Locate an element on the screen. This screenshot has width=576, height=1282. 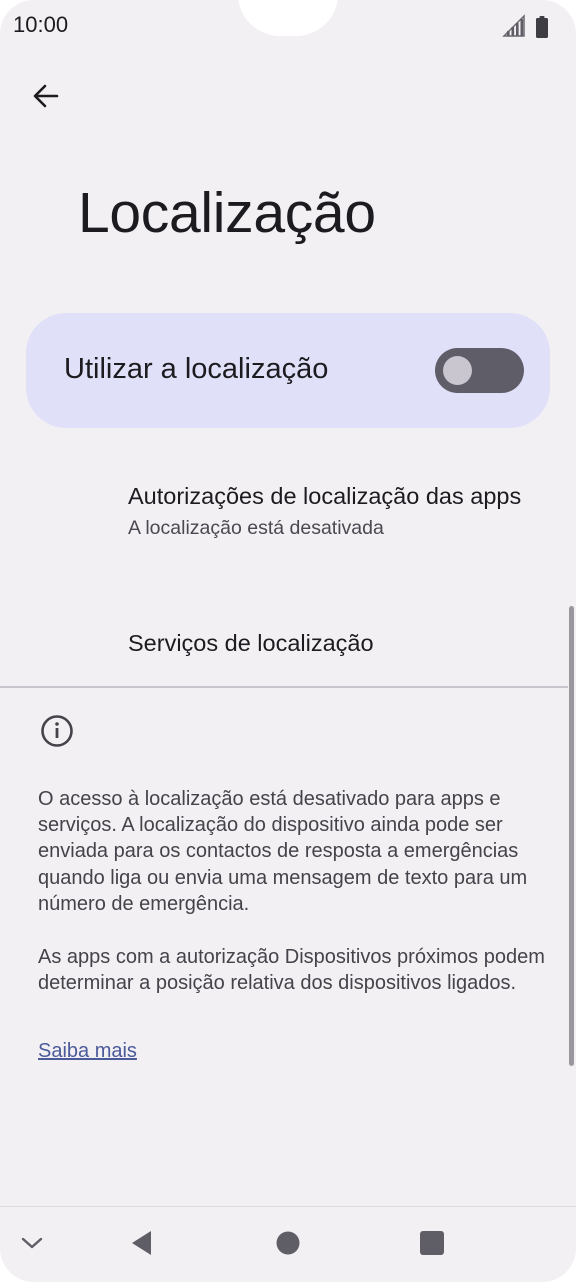
status-icons is located at coordinates (525, 26).